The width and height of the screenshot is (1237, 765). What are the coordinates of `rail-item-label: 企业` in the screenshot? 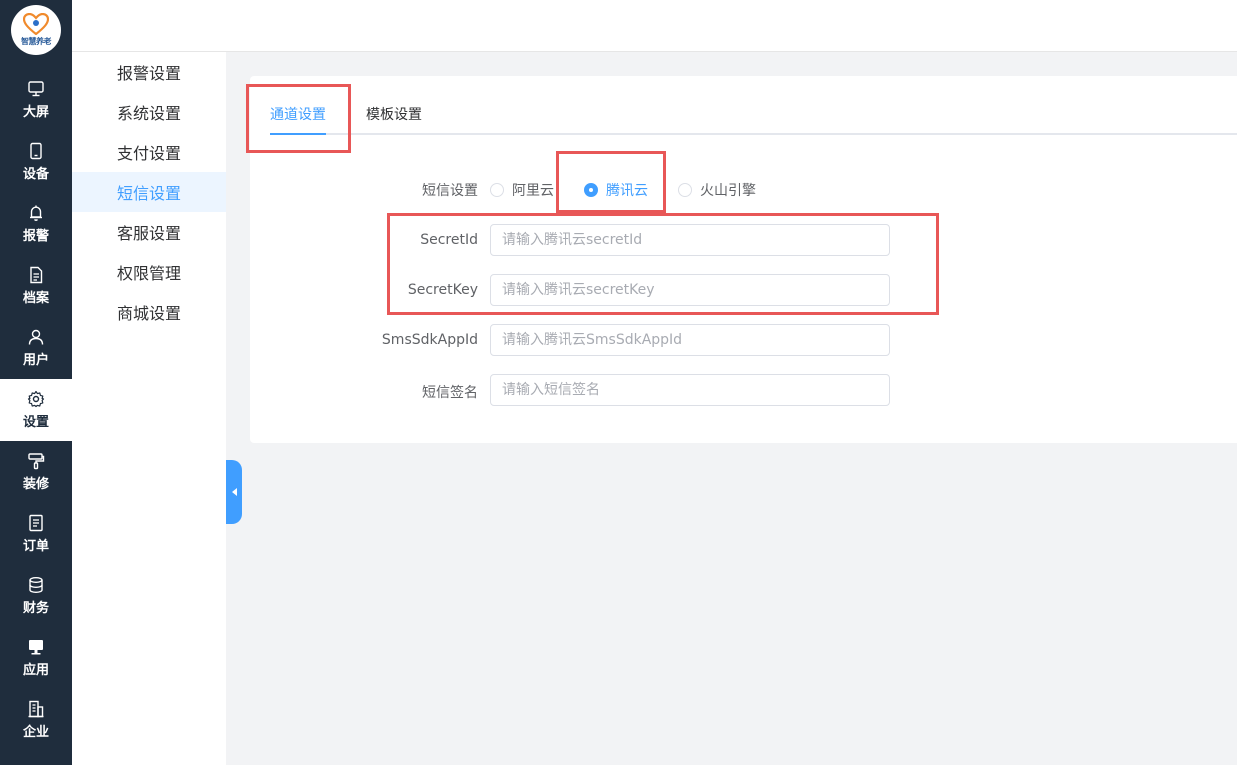 It's located at (35, 732).